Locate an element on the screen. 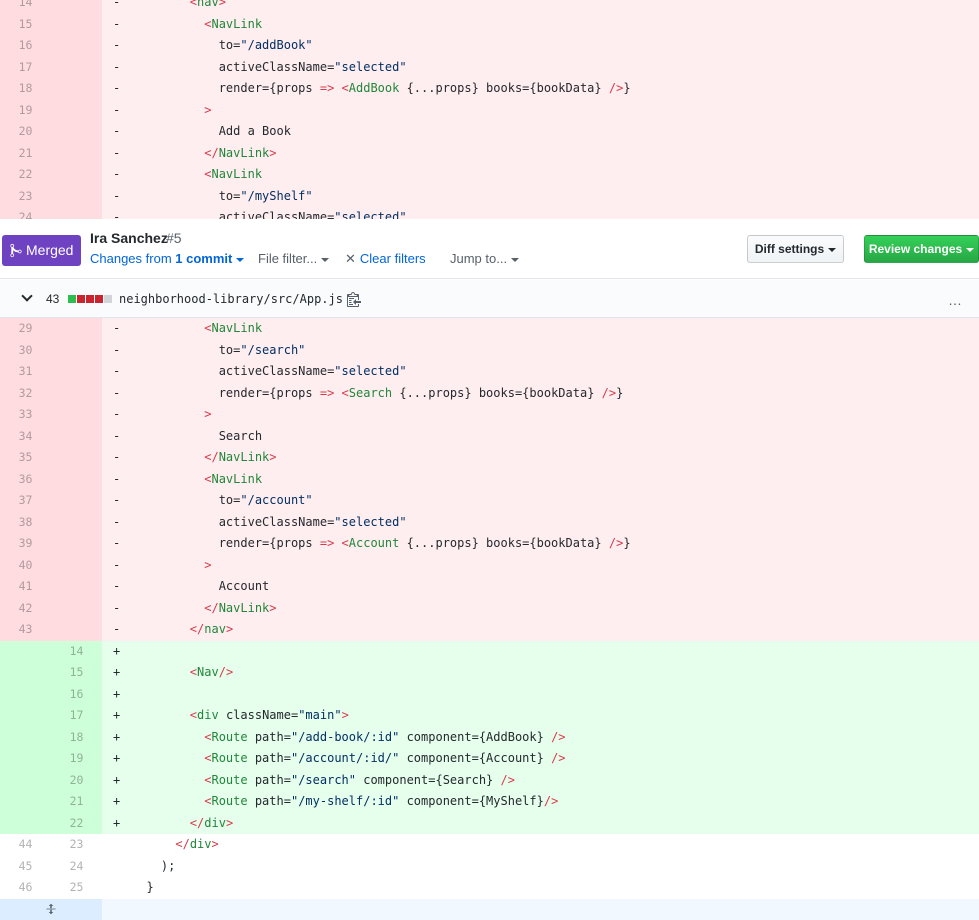  old-line-number: 35 is located at coordinates (25, 458).